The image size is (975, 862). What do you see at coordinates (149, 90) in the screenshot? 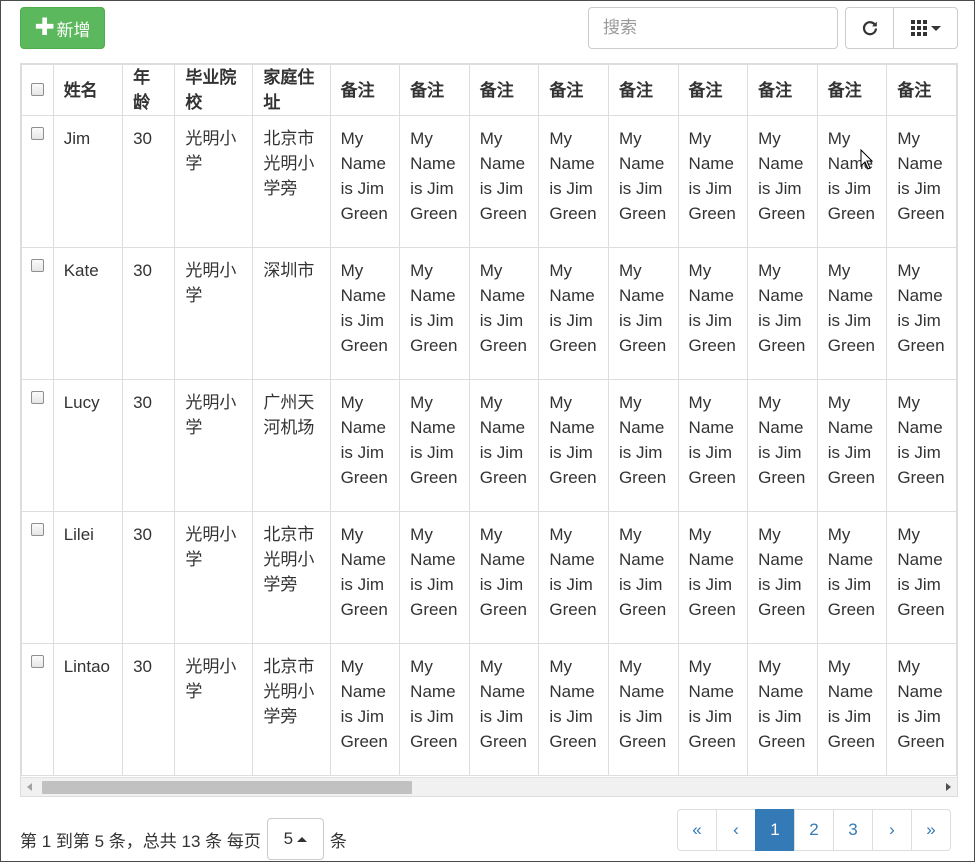
I see `column-header: 年龄` at bounding box center [149, 90].